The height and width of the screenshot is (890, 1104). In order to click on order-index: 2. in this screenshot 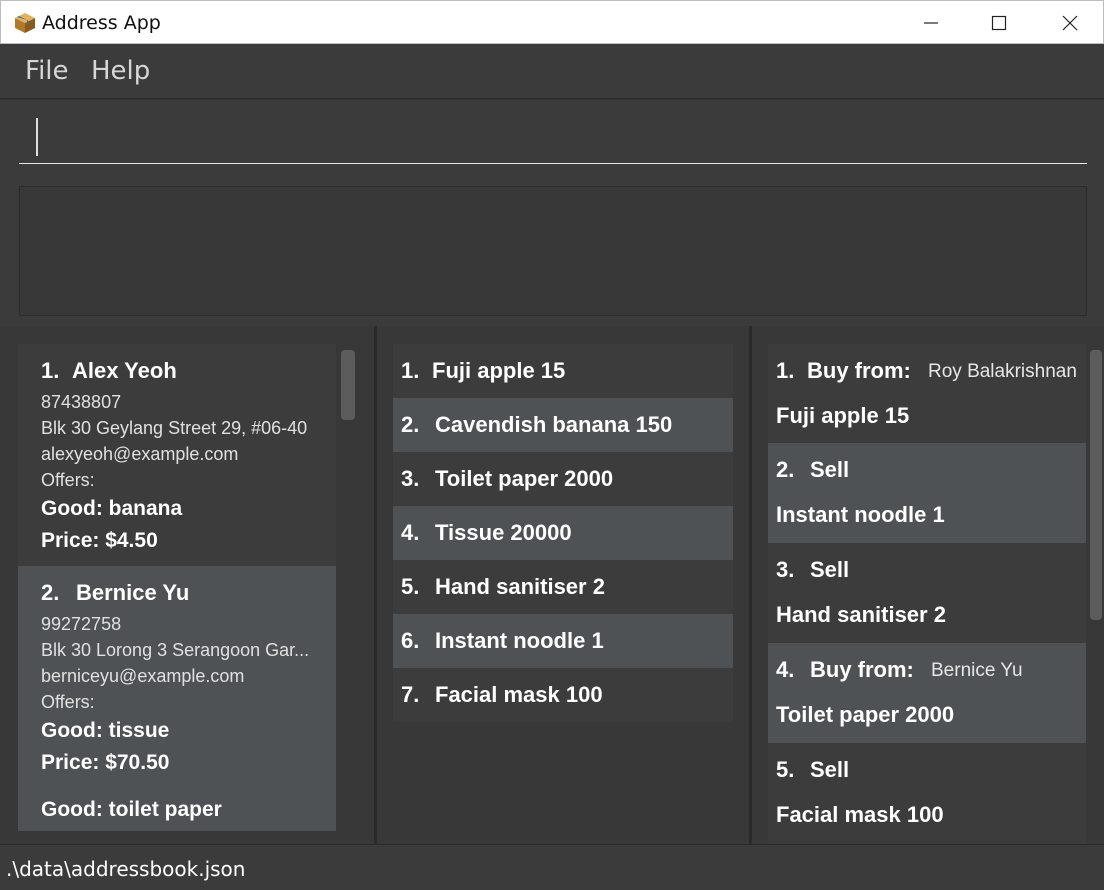, I will do `click(785, 469)`.